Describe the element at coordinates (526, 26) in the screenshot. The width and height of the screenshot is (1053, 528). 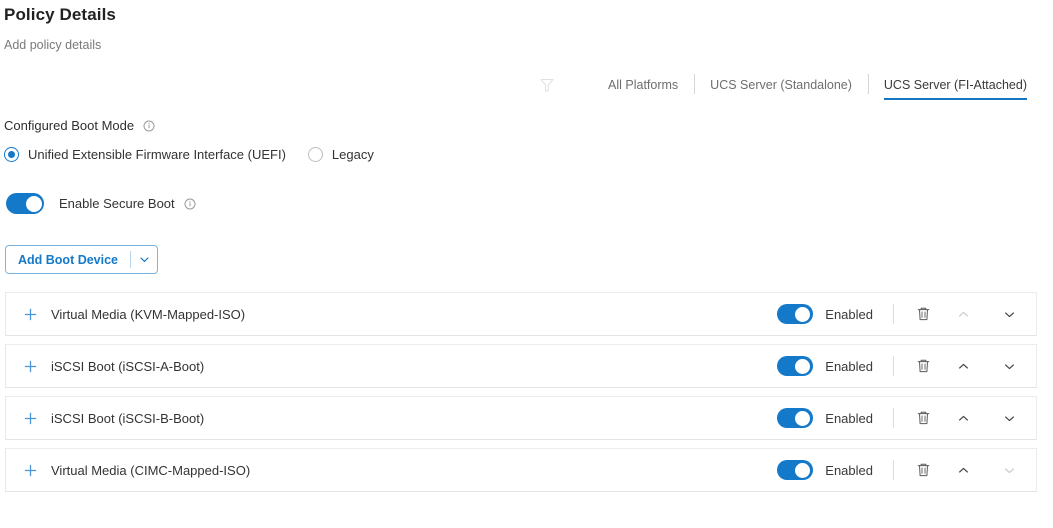
I see `page-header: Policy Details Add policy details` at that location.